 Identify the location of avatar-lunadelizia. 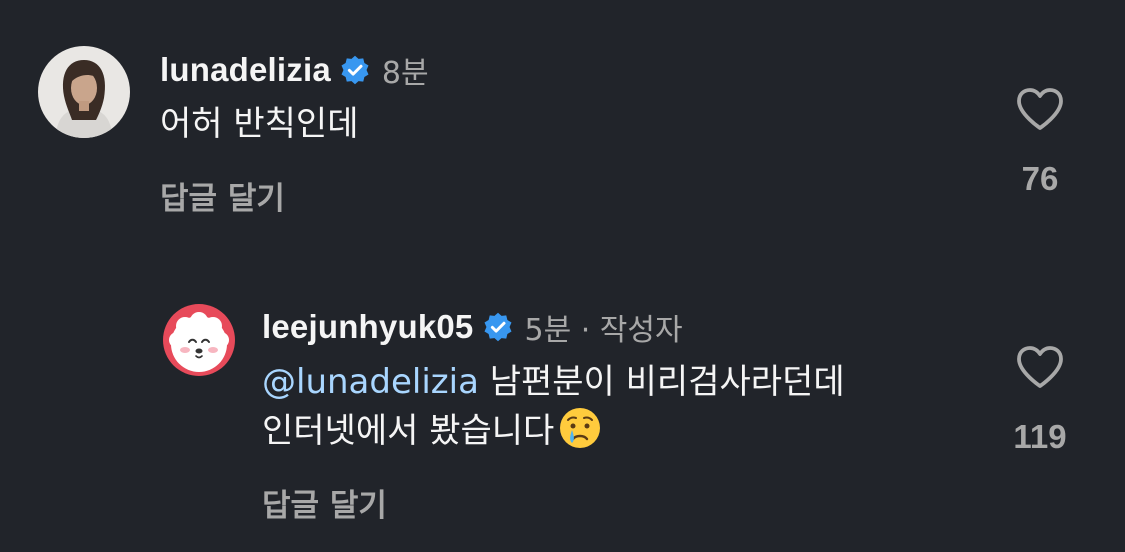
(84, 92).